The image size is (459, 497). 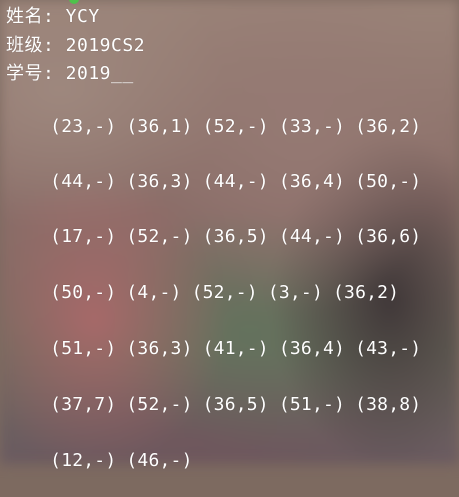 What do you see at coordinates (388, 348) in the screenshot?
I see `pair: (43,-)` at bounding box center [388, 348].